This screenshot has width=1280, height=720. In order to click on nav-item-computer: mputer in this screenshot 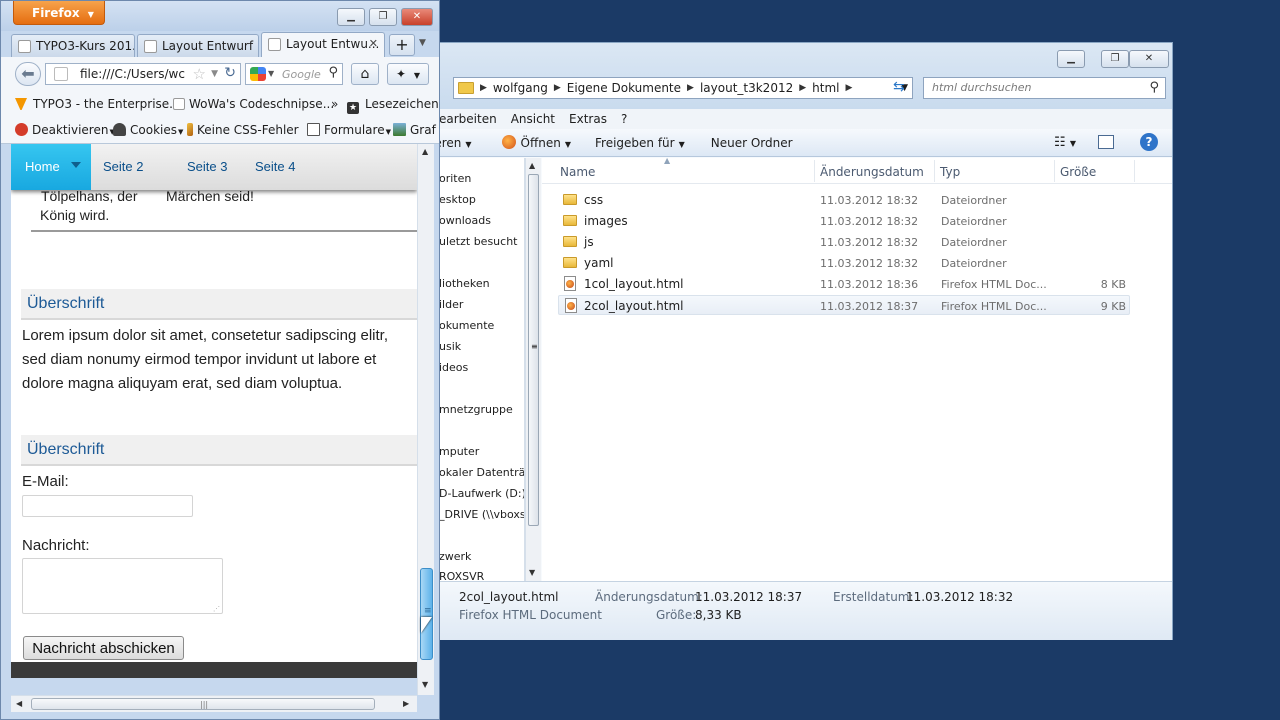, I will do `click(459, 451)`.